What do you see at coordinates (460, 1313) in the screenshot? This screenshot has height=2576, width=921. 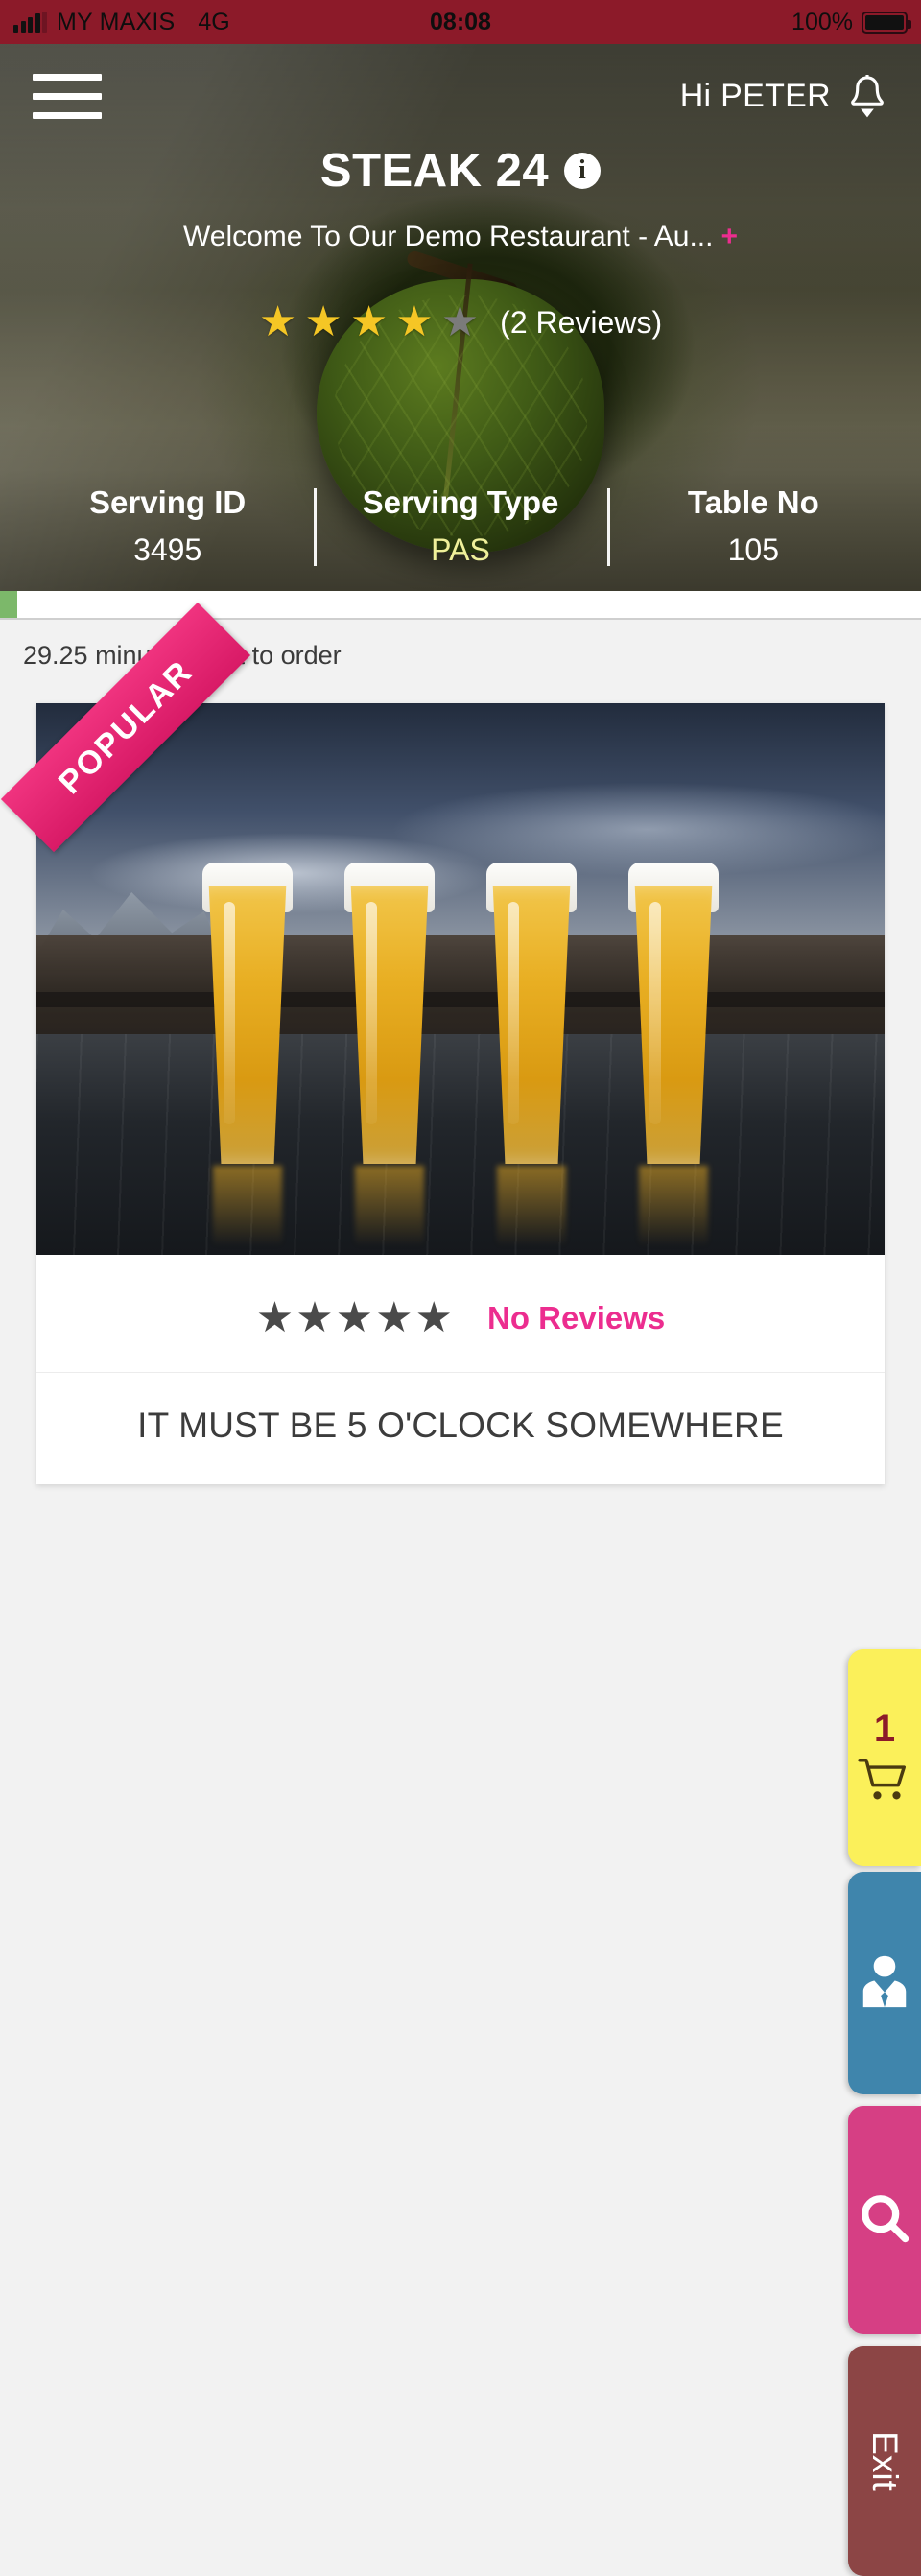 I see `menu-item-rating-row: ★ ★ ★ ★ ★ No Reviews` at bounding box center [460, 1313].